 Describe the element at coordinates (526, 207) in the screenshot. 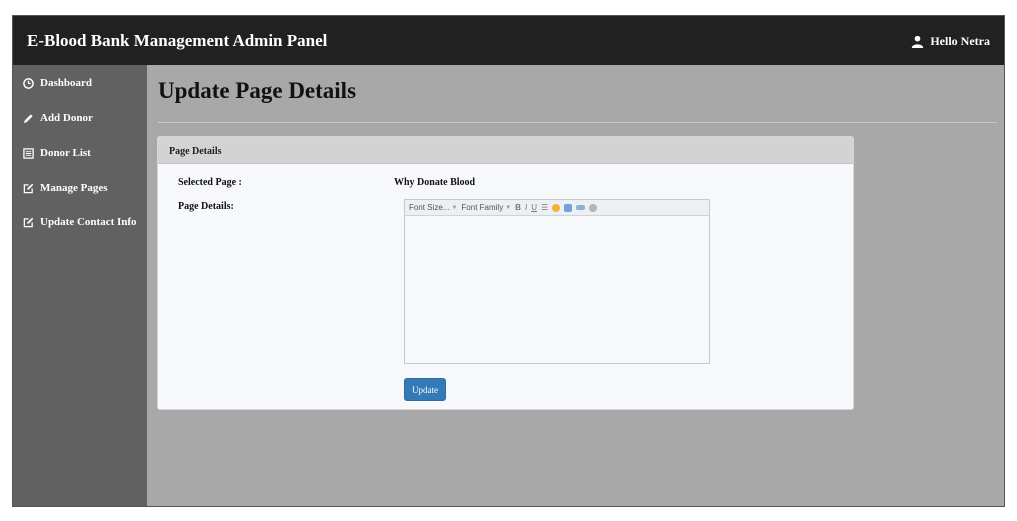

I see `italic-button: I` at that location.